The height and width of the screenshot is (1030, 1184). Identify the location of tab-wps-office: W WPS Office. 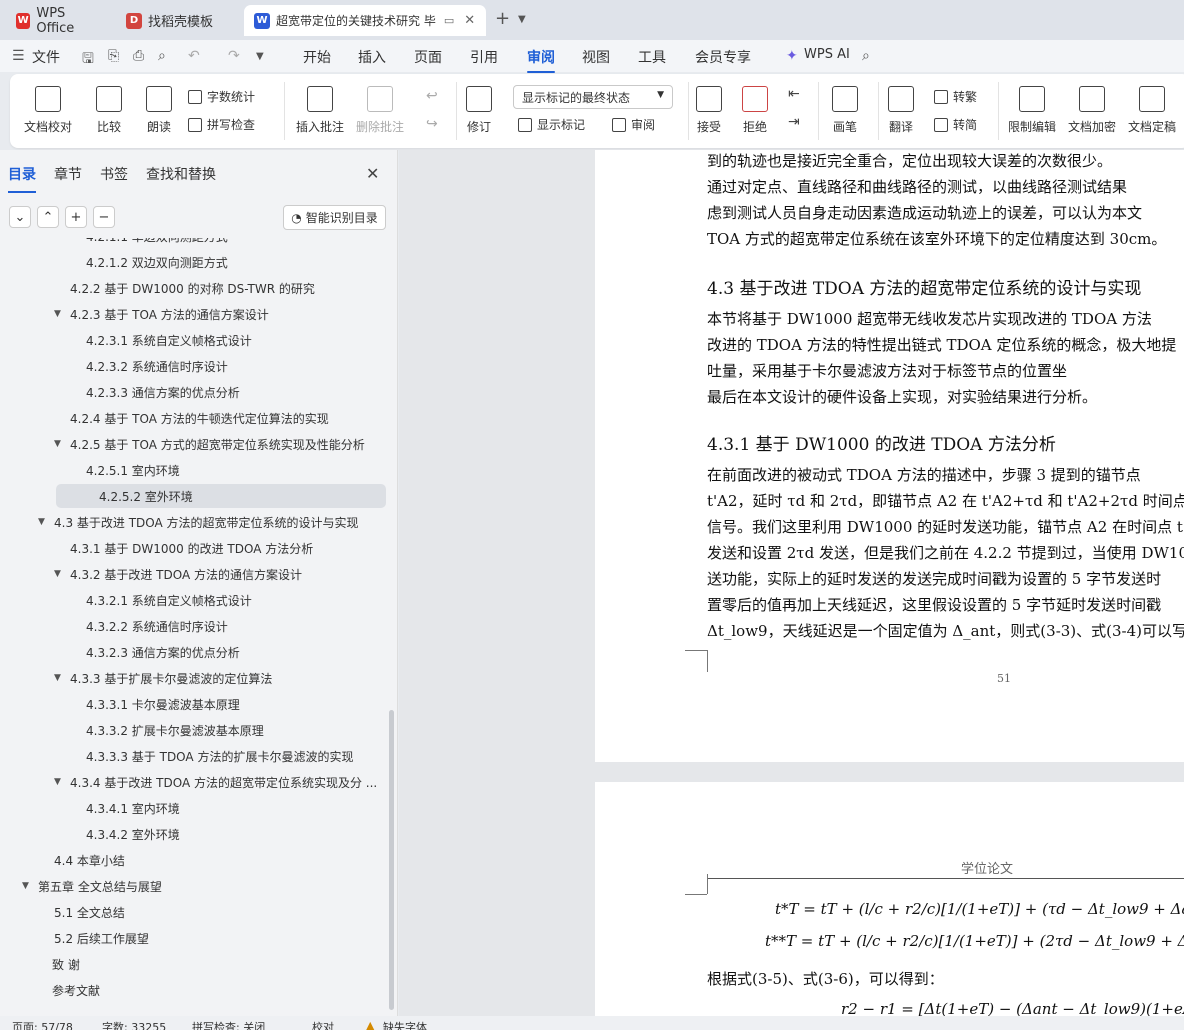
(58, 20).